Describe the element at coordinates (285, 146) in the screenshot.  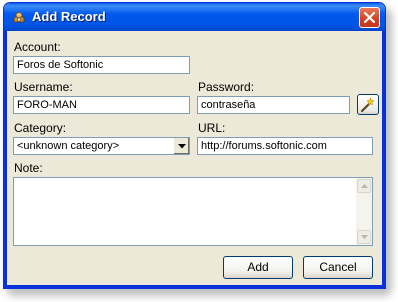
I see `url-field: http://forums.softonic.com` at that location.